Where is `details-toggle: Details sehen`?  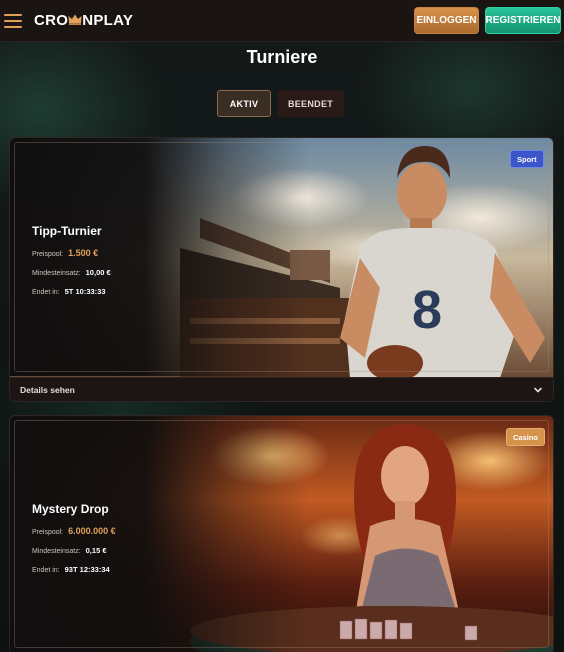
details-toggle: Details sehen is located at coordinates (281, 389).